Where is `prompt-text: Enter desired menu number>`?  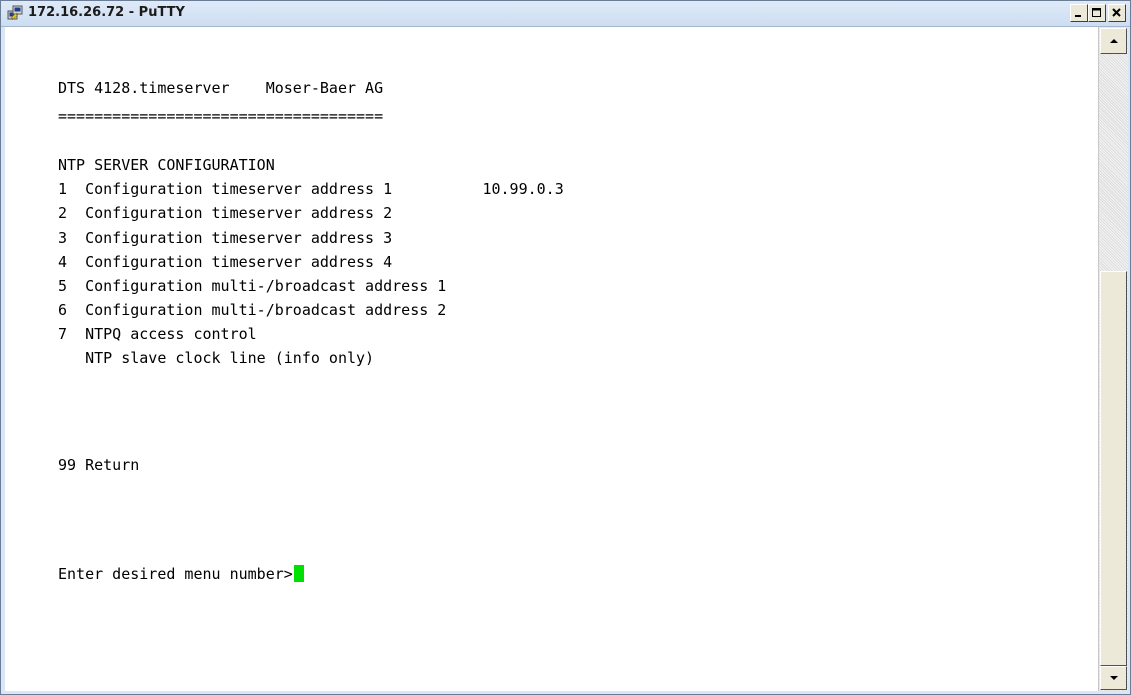
prompt-text: Enter desired menu number> is located at coordinates (175, 574).